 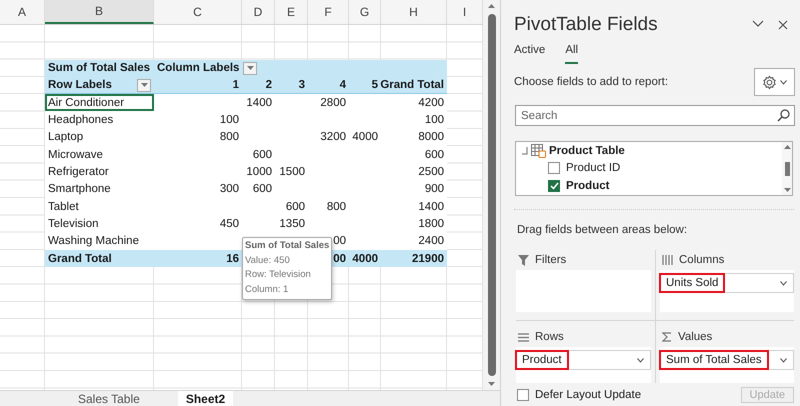 I want to click on row-label: Microwave, so click(x=99, y=155).